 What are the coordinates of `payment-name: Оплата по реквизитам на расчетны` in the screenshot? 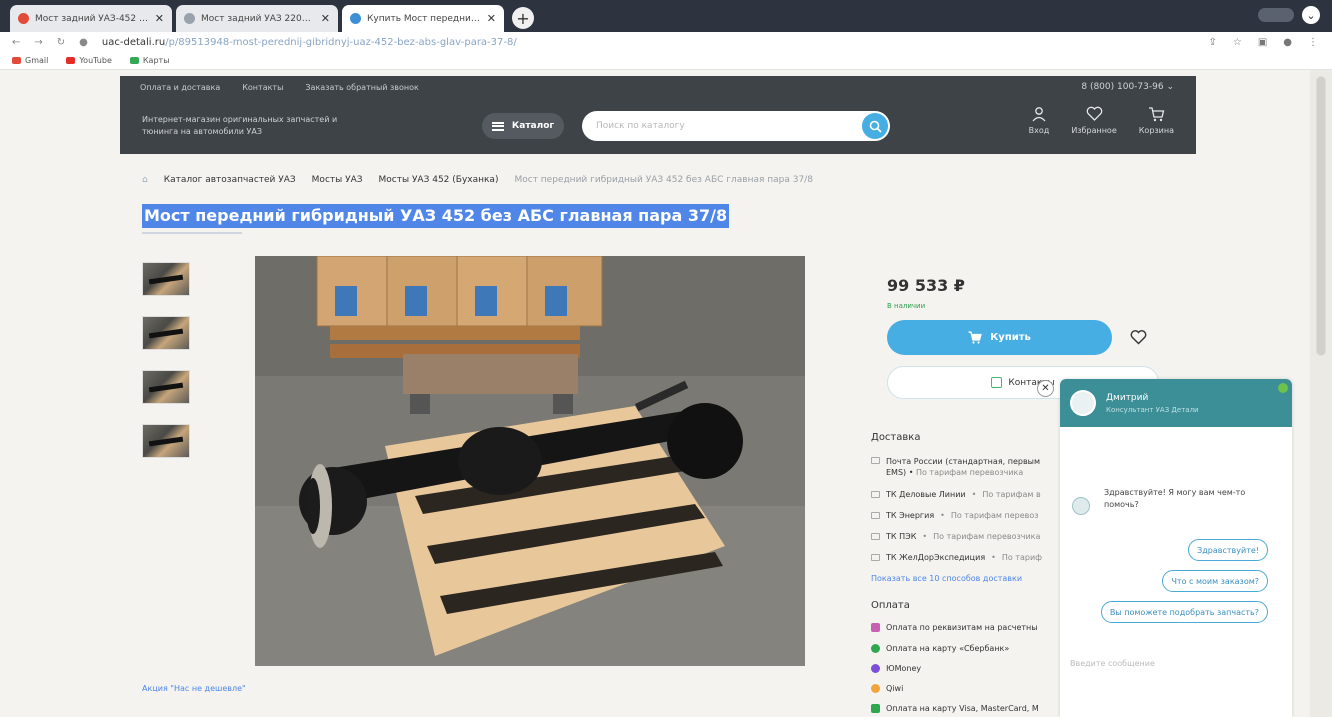 It's located at (962, 627).